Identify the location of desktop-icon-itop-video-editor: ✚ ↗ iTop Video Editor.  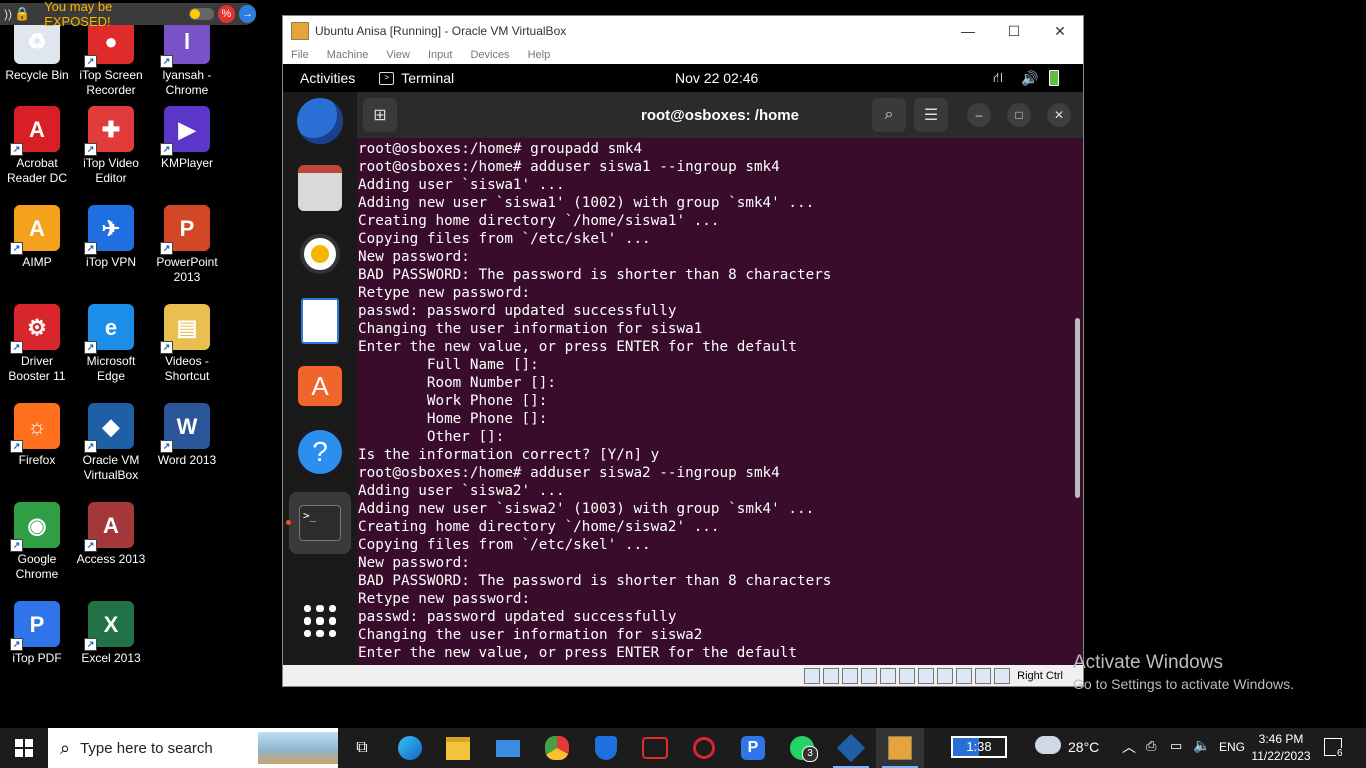
(111, 146).